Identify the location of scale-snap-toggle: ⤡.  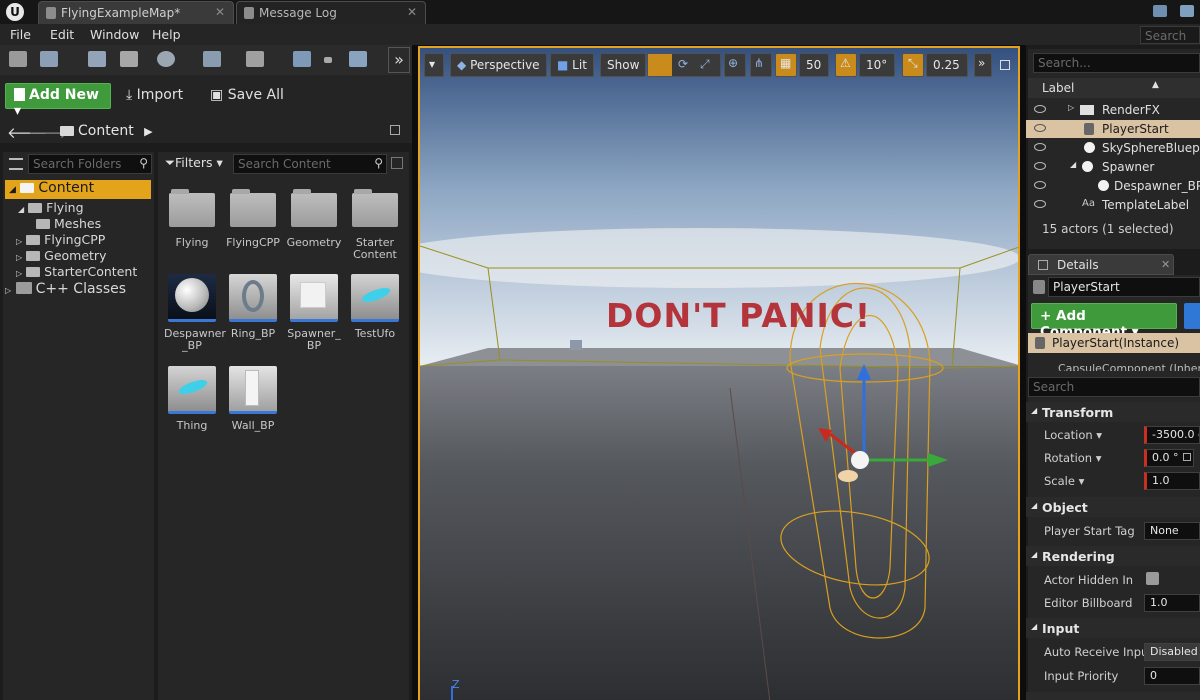
(913, 65).